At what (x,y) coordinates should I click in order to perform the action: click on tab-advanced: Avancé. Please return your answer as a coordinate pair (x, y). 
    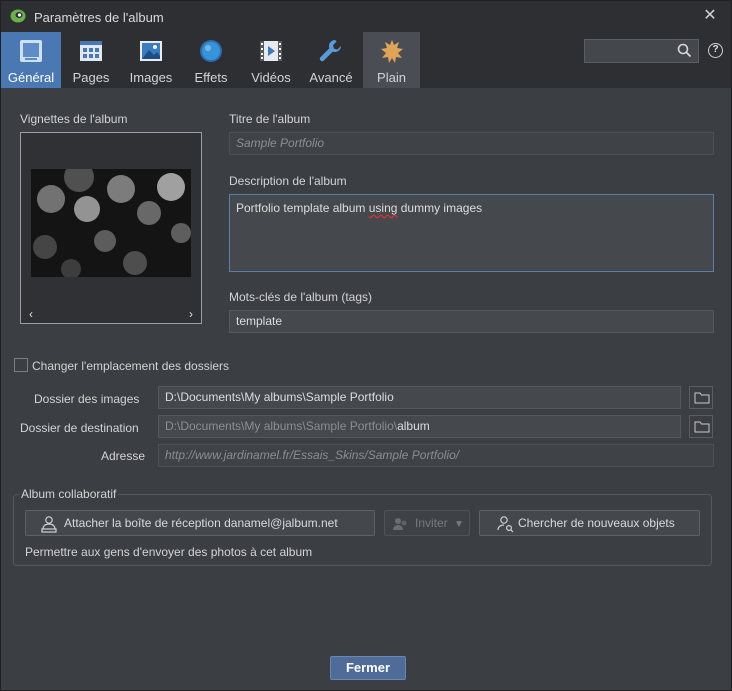
    Looking at the image, I should click on (331, 60).